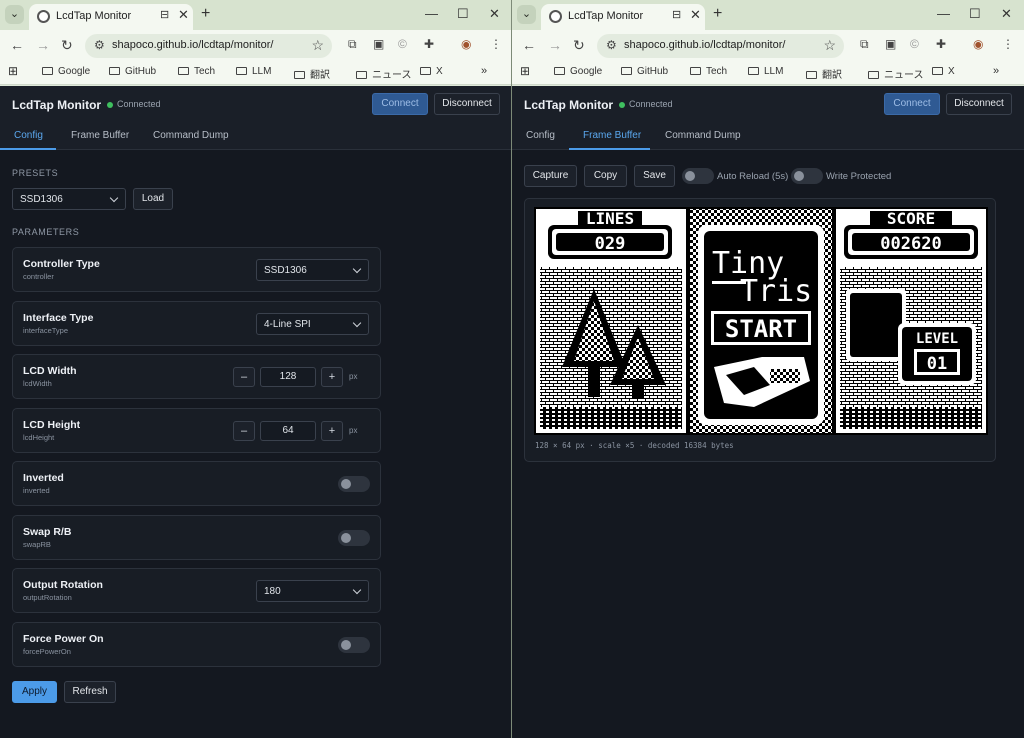  I want to click on param-interface-type: Interface Type interfaceType 4-Line SPI, so click(196, 323).